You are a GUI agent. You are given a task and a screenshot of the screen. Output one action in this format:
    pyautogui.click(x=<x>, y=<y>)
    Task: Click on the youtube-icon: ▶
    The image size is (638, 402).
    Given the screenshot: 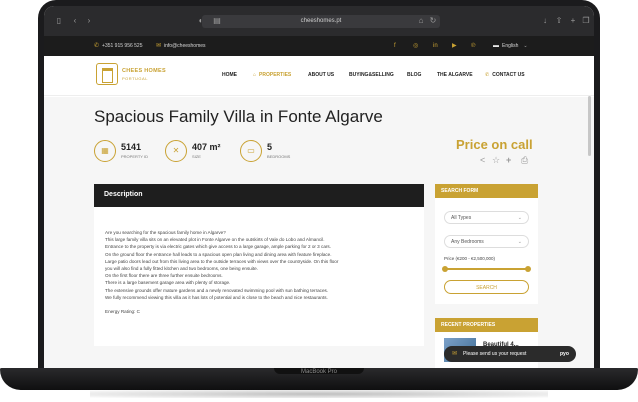 What is the action you would take?
    pyautogui.click(x=454, y=46)
    